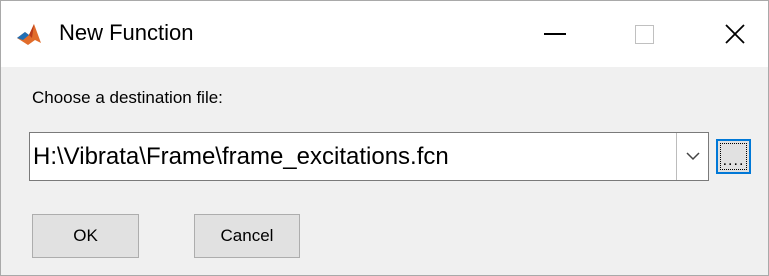 The width and height of the screenshot is (769, 276). I want to click on destination-file-input: H:\Vibrata\Frame\frame_excitations.fcn, so click(241, 156).